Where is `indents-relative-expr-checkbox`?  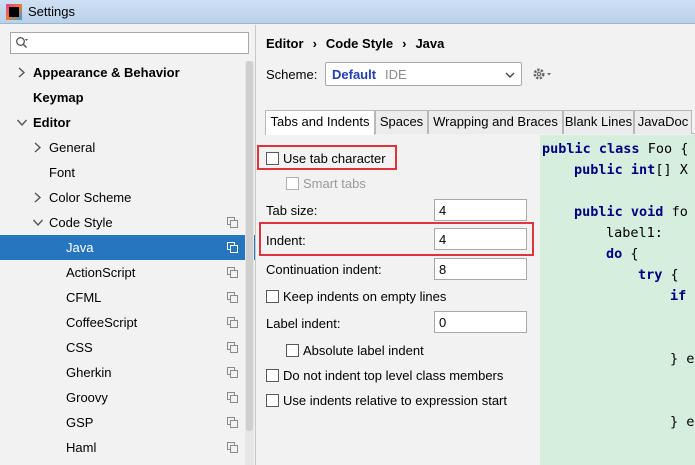 indents-relative-expr-checkbox is located at coordinates (272, 400).